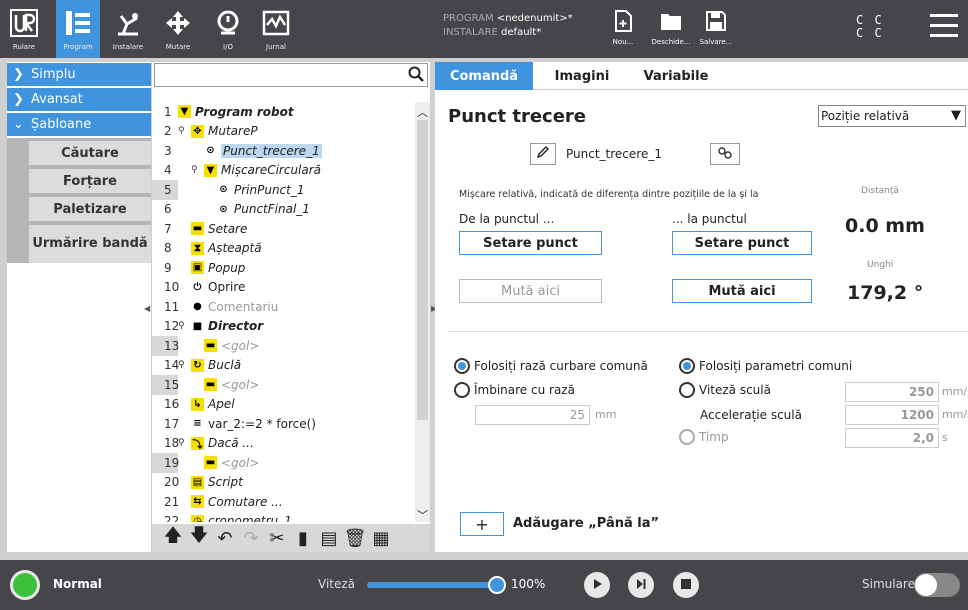 The height and width of the screenshot is (610, 968). I want to click on move-here-to-button: Mută aici, so click(742, 291).